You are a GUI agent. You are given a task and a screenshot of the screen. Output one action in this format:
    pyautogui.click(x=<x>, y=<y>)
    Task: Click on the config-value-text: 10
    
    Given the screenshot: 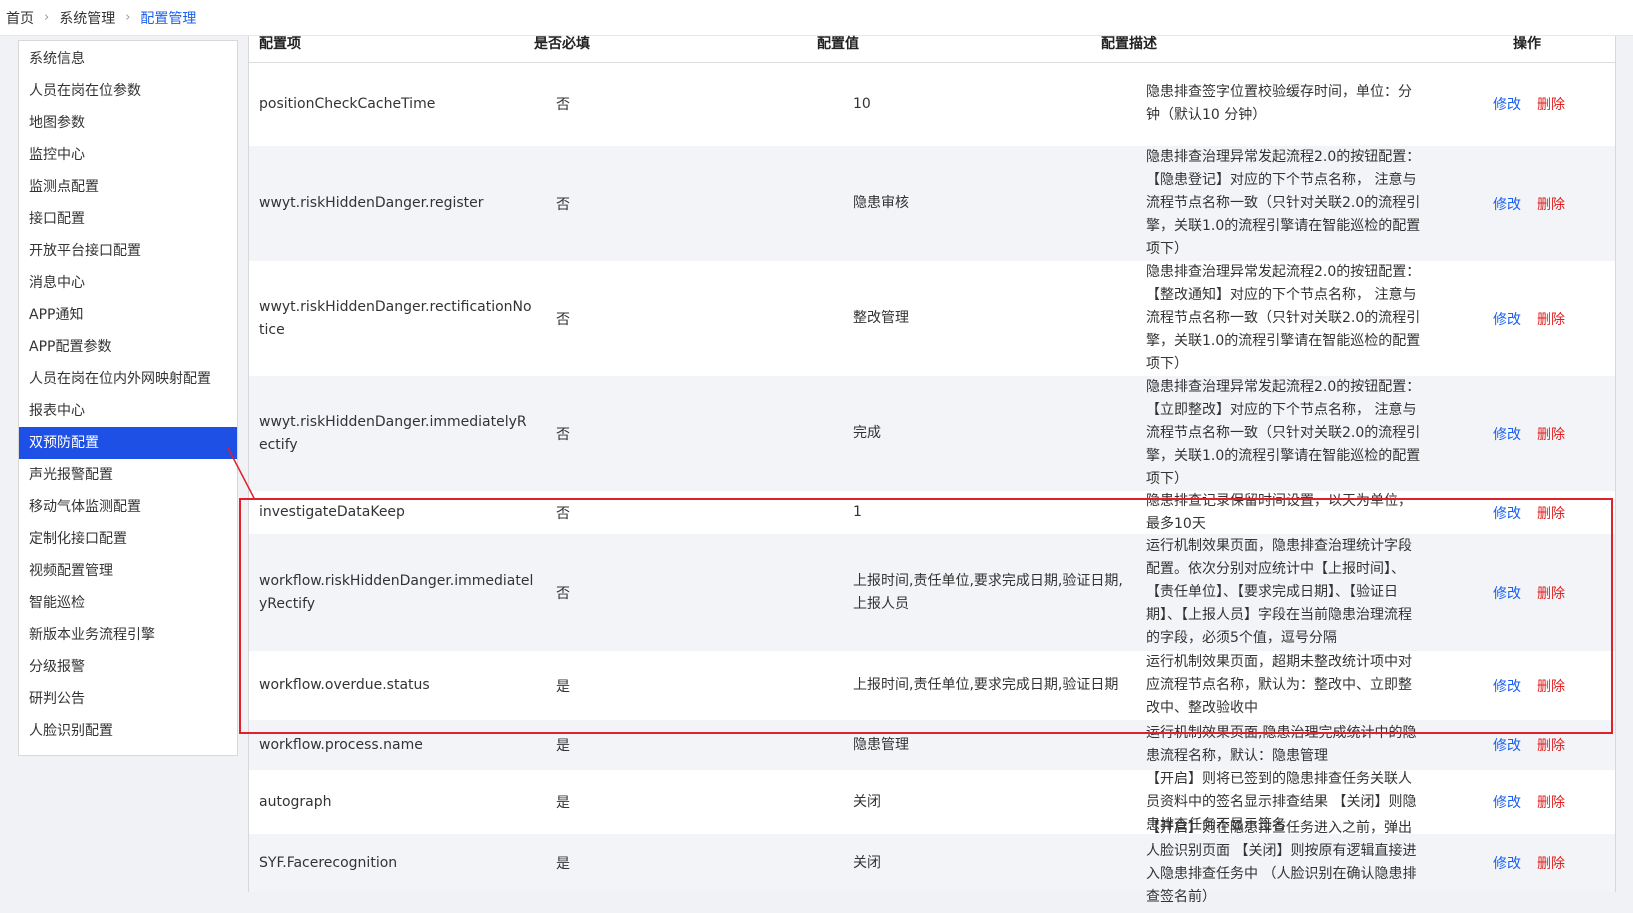 What is the action you would take?
    pyautogui.click(x=862, y=103)
    